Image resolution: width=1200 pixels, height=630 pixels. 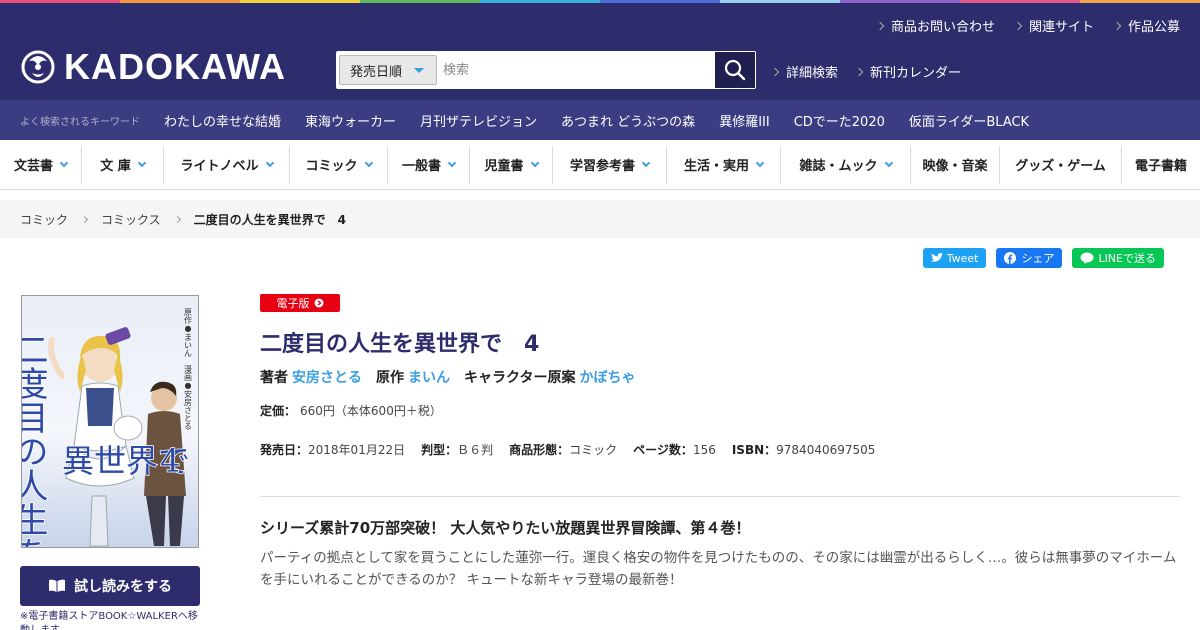 I want to click on category-comic: コミック, so click(x=339, y=164).